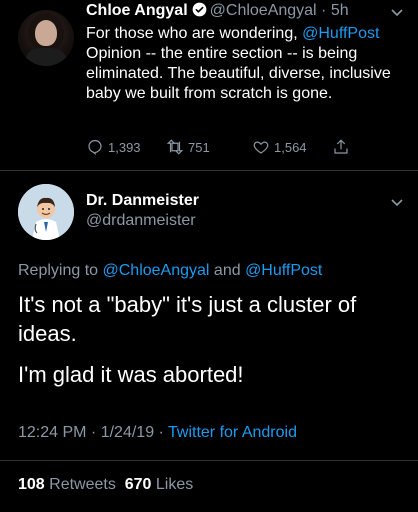  What do you see at coordinates (227, 270) in the screenshot?
I see `replying-to-and: and` at bounding box center [227, 270].